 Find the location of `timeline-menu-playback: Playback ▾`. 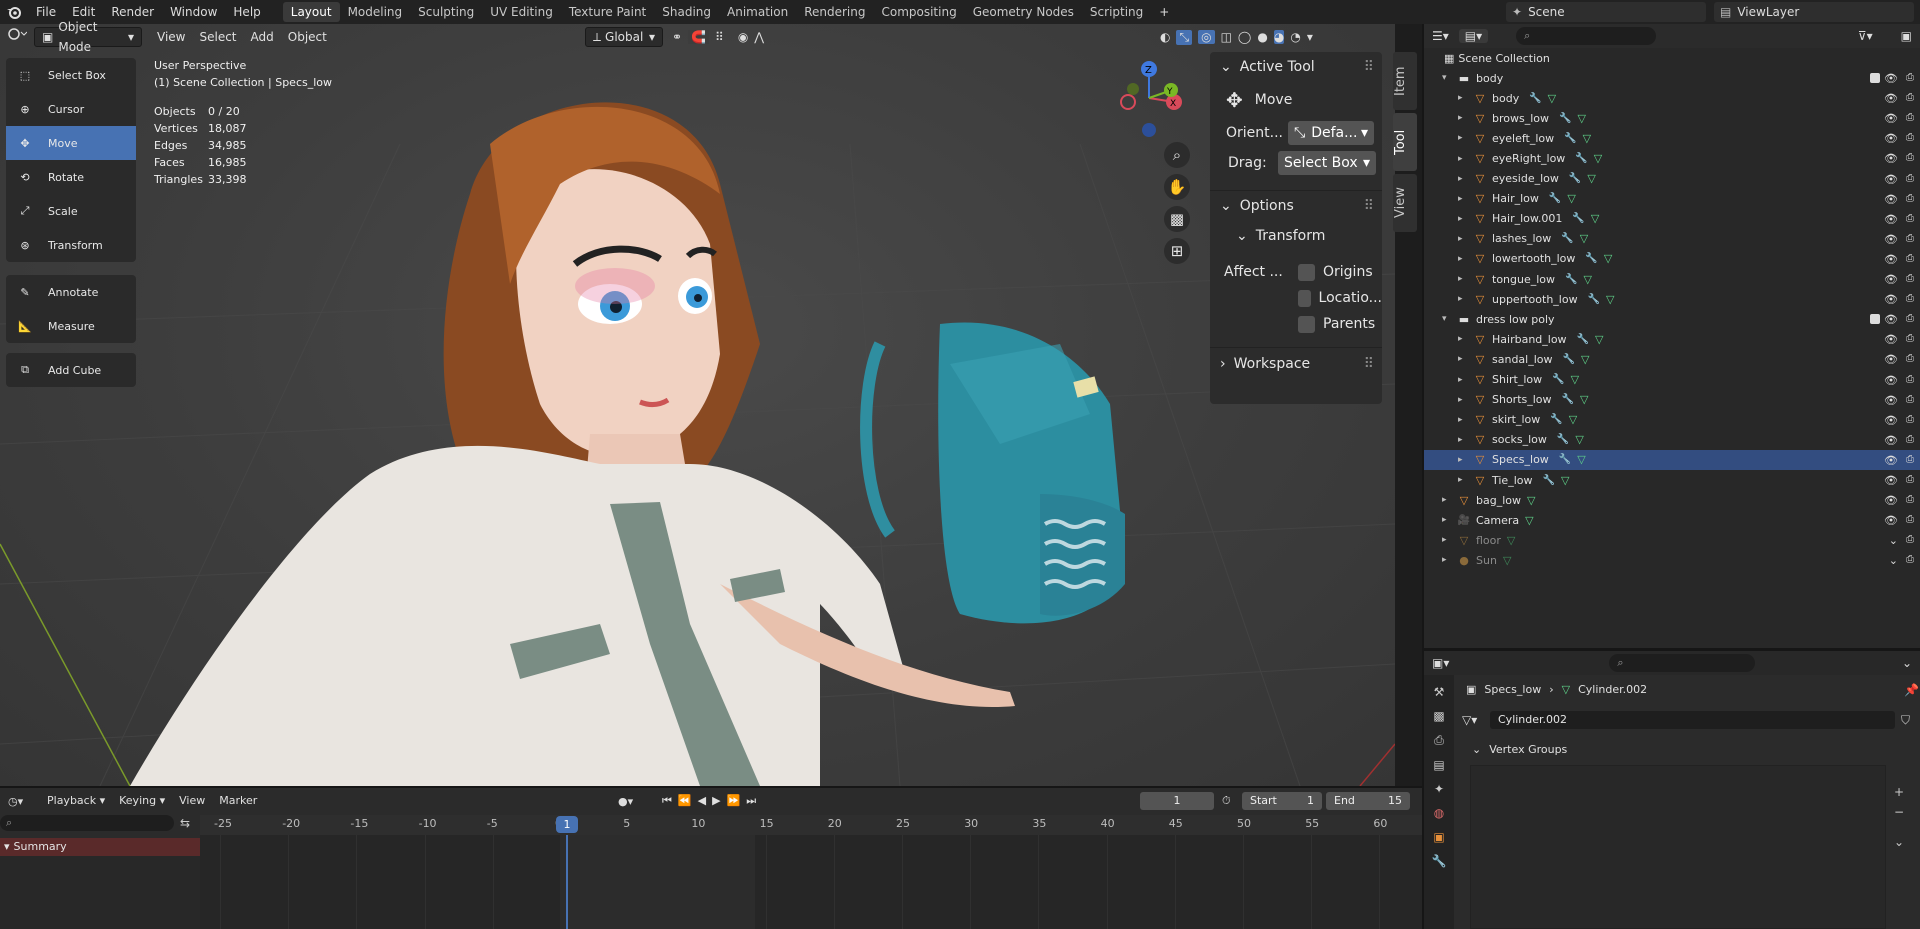

timeline-menu-playback: Playback ▾ is located at coordinates (76, 801).